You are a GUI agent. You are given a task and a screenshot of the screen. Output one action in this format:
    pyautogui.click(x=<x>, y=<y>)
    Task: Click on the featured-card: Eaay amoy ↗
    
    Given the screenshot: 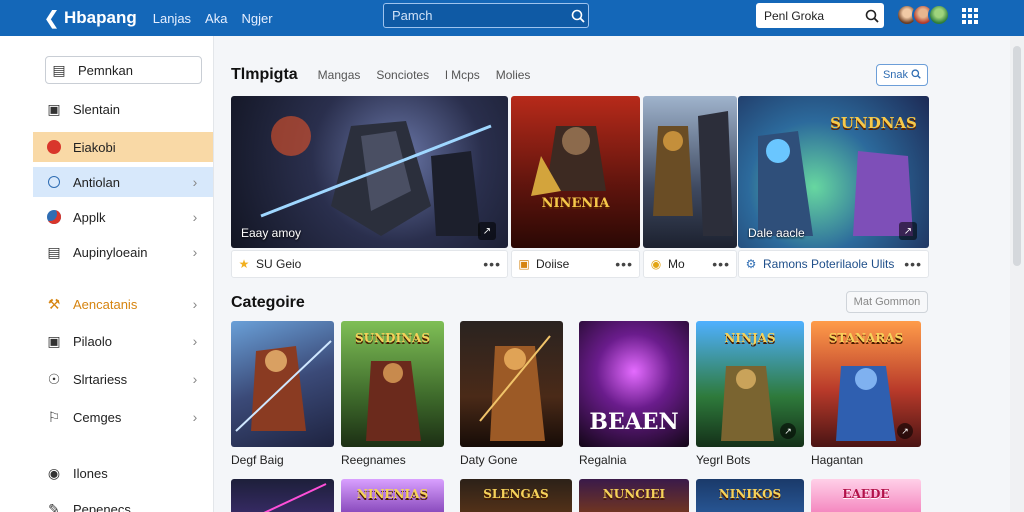 What is the action you would take?
    pyautogui.click(x=369, y=172)
    